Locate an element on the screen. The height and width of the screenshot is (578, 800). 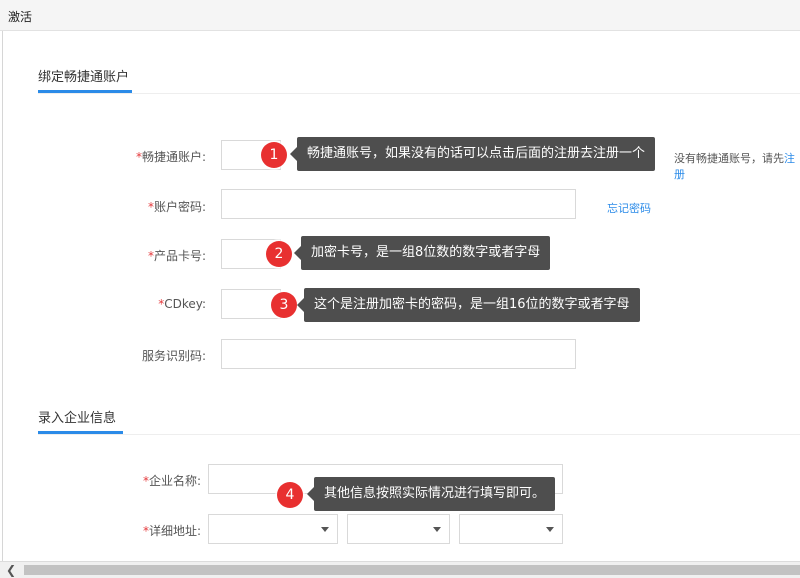
service-code-input is located at coordinates (398, 354).